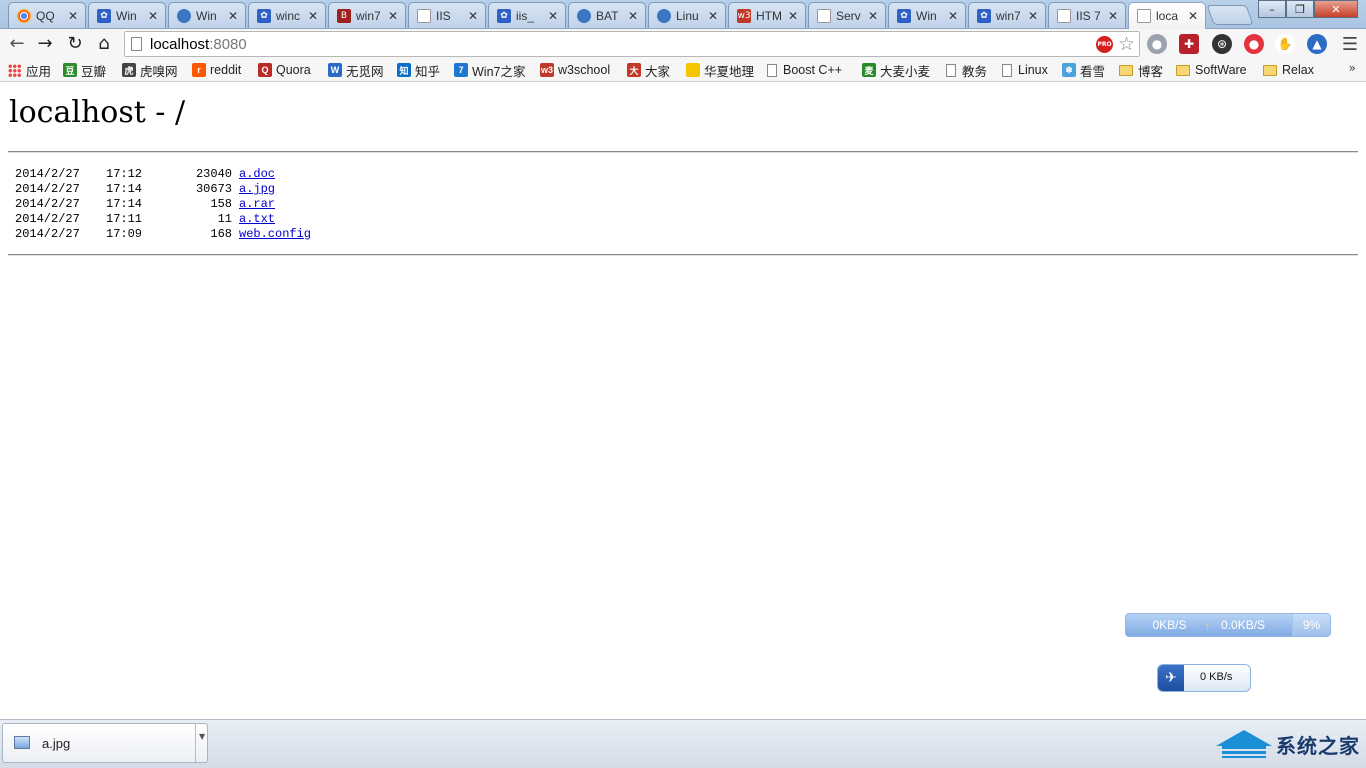 This screenshot has height=768, width=1366. What do you see at coordinates (489, 70) in the screenshot?
I see `bookmark-item: 7 Win7之家` at bounding box center [489, 70].